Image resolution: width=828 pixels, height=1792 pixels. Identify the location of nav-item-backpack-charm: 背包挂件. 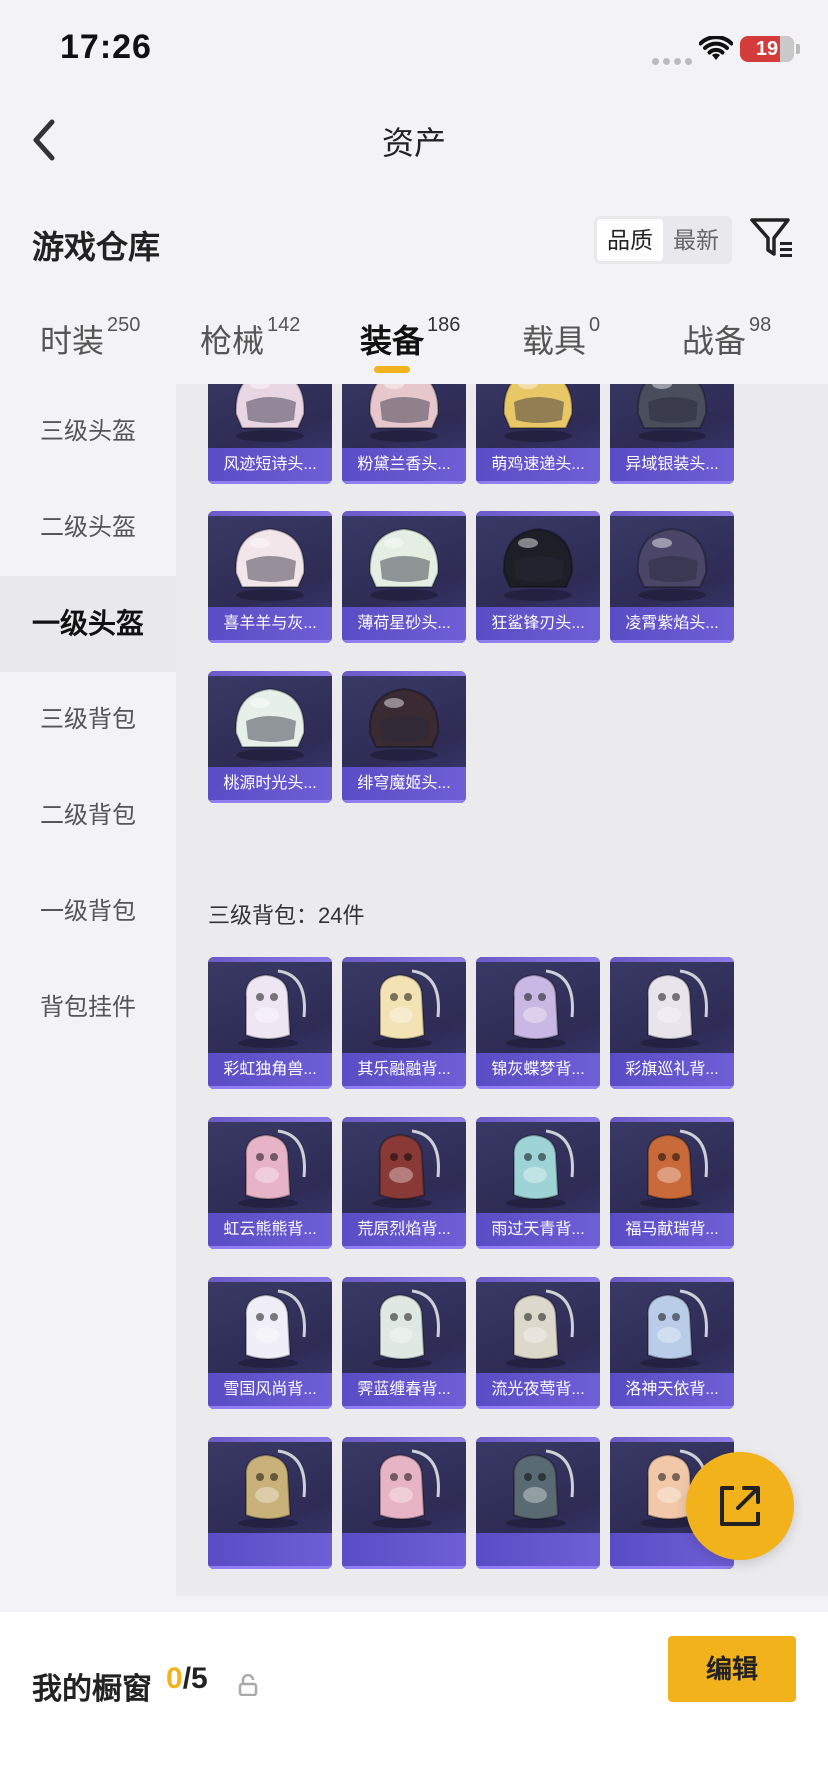
(88, 1008).